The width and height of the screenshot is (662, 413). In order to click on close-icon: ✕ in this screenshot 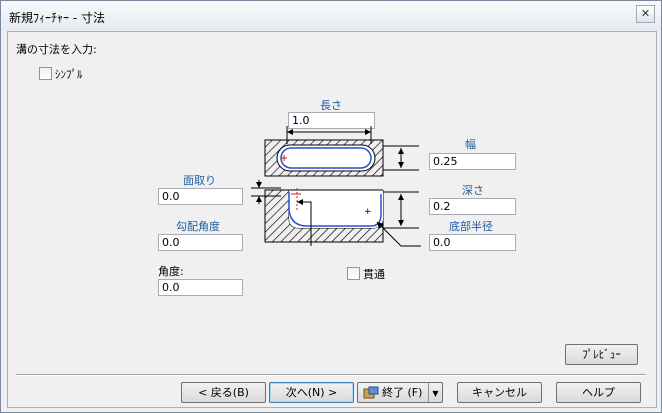, I will do `click(645, 13)`.